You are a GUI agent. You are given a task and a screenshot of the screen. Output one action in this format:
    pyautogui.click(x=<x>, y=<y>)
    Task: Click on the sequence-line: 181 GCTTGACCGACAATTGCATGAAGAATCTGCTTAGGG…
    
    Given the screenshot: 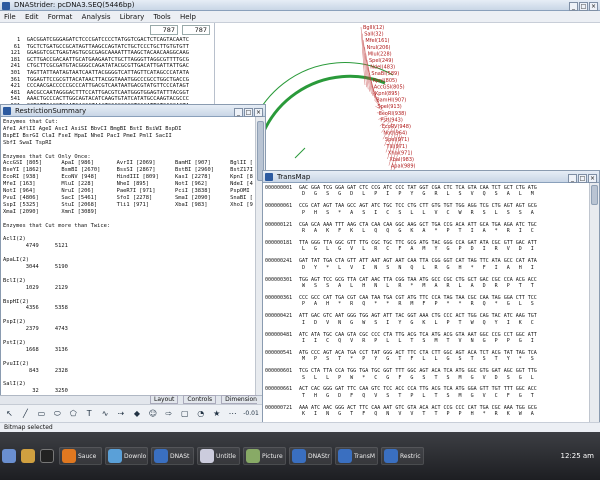 What is the action you would take?
    pyautogui.click(x=96, y=60)
    